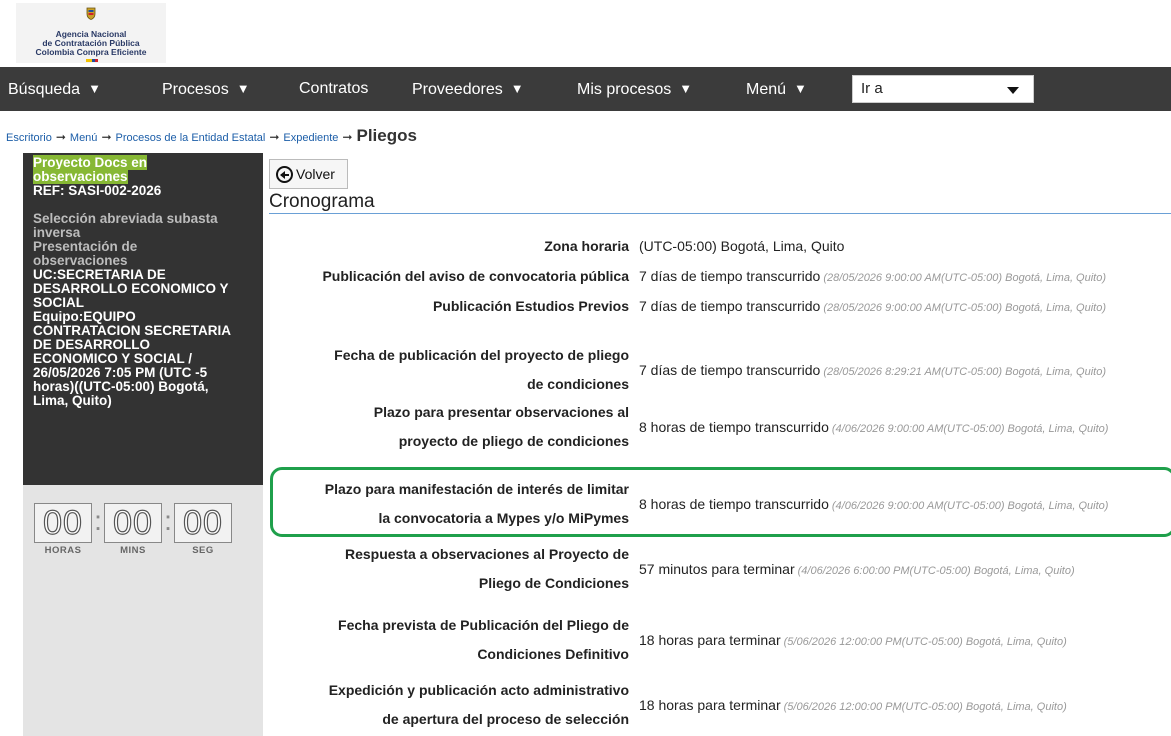 The width and height of the screenshot is (1171, 736). What do you see at coordinates (57, 232) in the screenshot?
I see `process-modality-line-2: inversa` at bounding box center [57, 232].